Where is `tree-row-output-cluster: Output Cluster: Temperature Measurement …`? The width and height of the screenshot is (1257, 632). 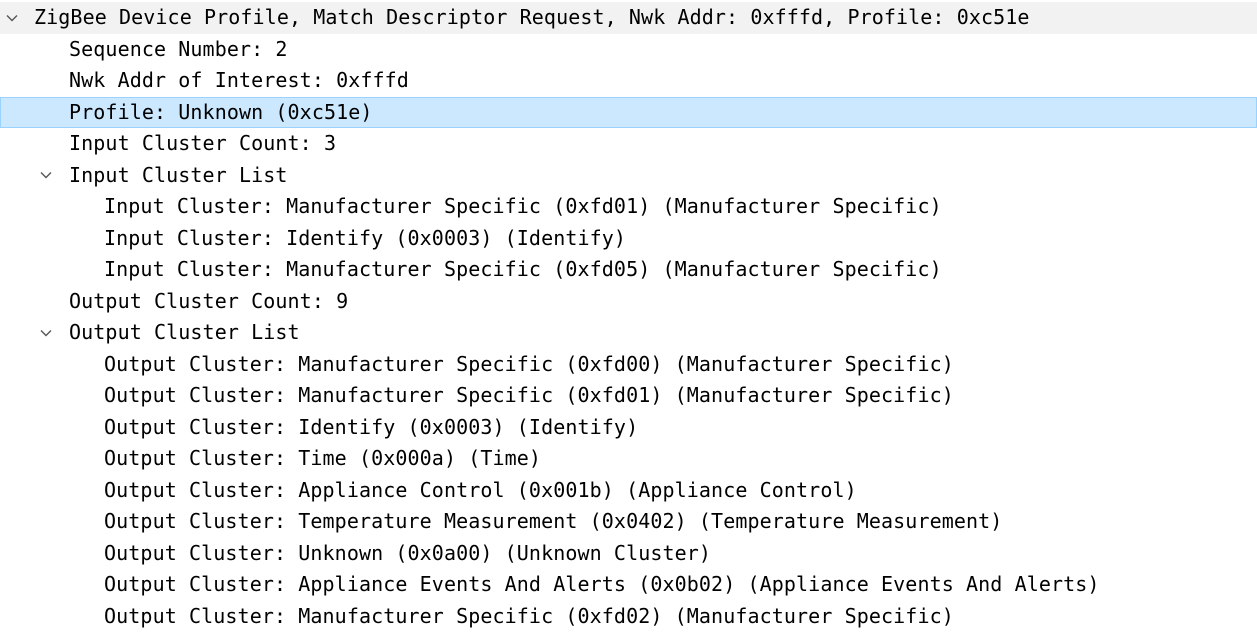 tree-row-output-cluster: Output Cluster: Temperature Measurement … is located at coordinates (628, 522).